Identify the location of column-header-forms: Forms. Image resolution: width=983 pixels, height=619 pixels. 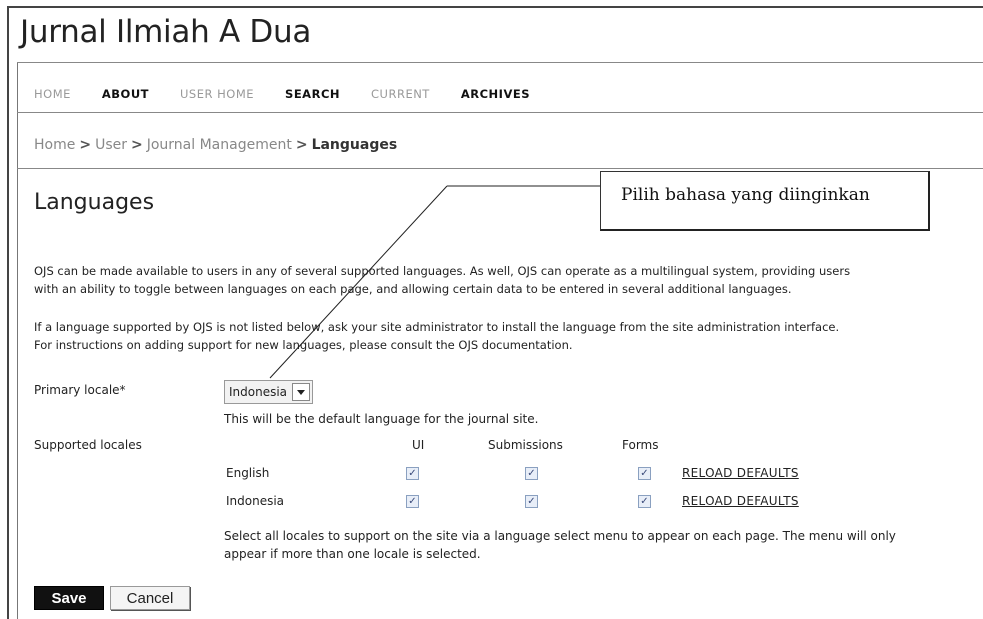
(640, 445).